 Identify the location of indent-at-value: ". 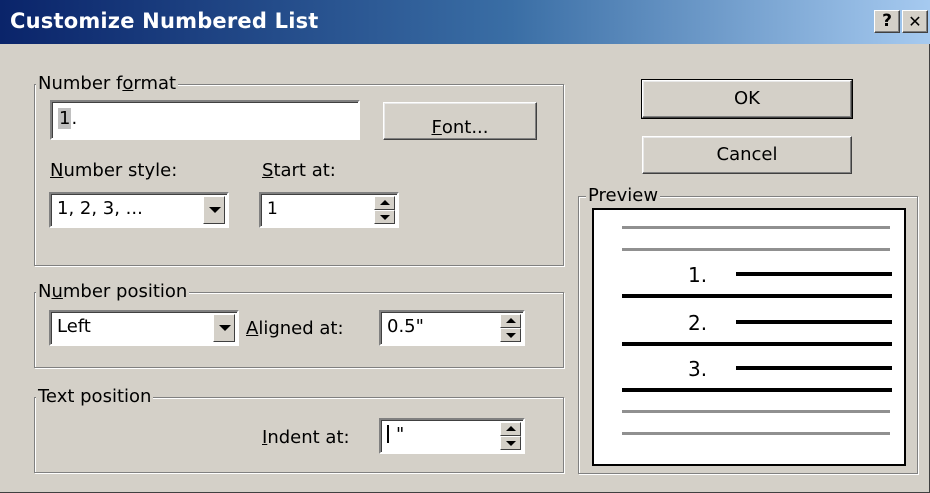
(395, 435).